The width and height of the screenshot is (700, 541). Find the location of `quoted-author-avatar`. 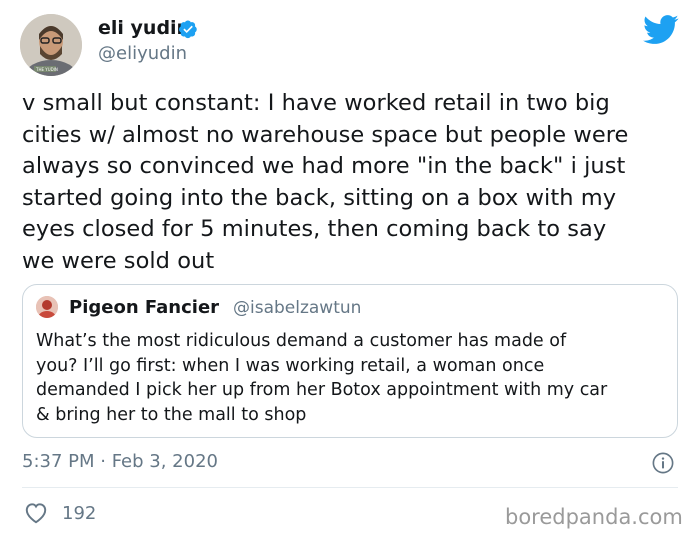

quoted-author-avatar is located at coordinates (47, 307).